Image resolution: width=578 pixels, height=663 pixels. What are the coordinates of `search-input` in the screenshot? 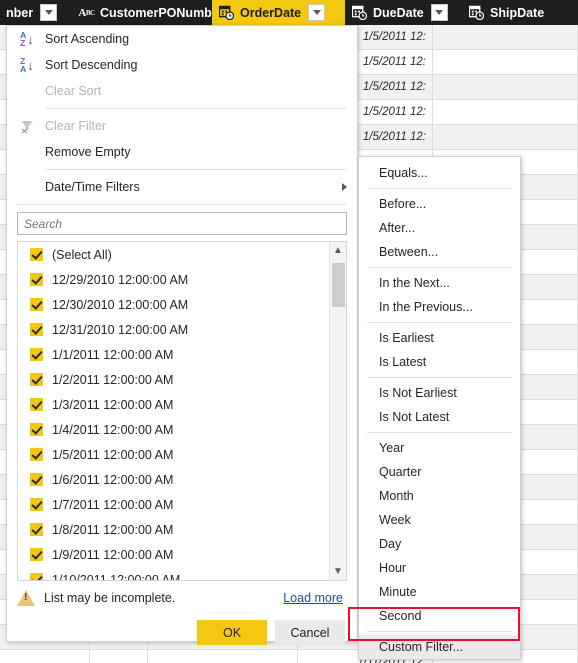 It's located at (182, 223).